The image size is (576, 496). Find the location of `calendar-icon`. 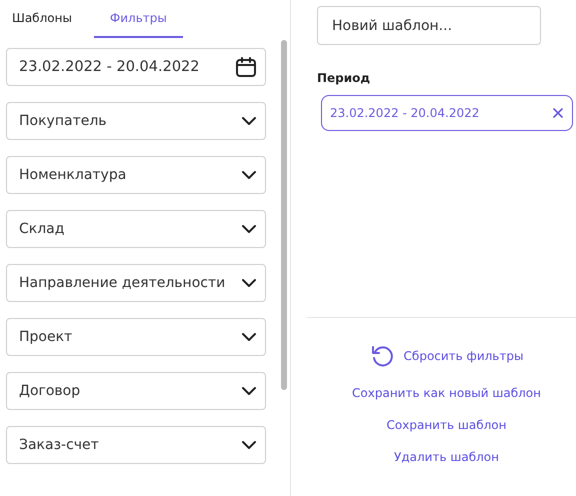

calendar-icon is located at coordinates (246, 67).